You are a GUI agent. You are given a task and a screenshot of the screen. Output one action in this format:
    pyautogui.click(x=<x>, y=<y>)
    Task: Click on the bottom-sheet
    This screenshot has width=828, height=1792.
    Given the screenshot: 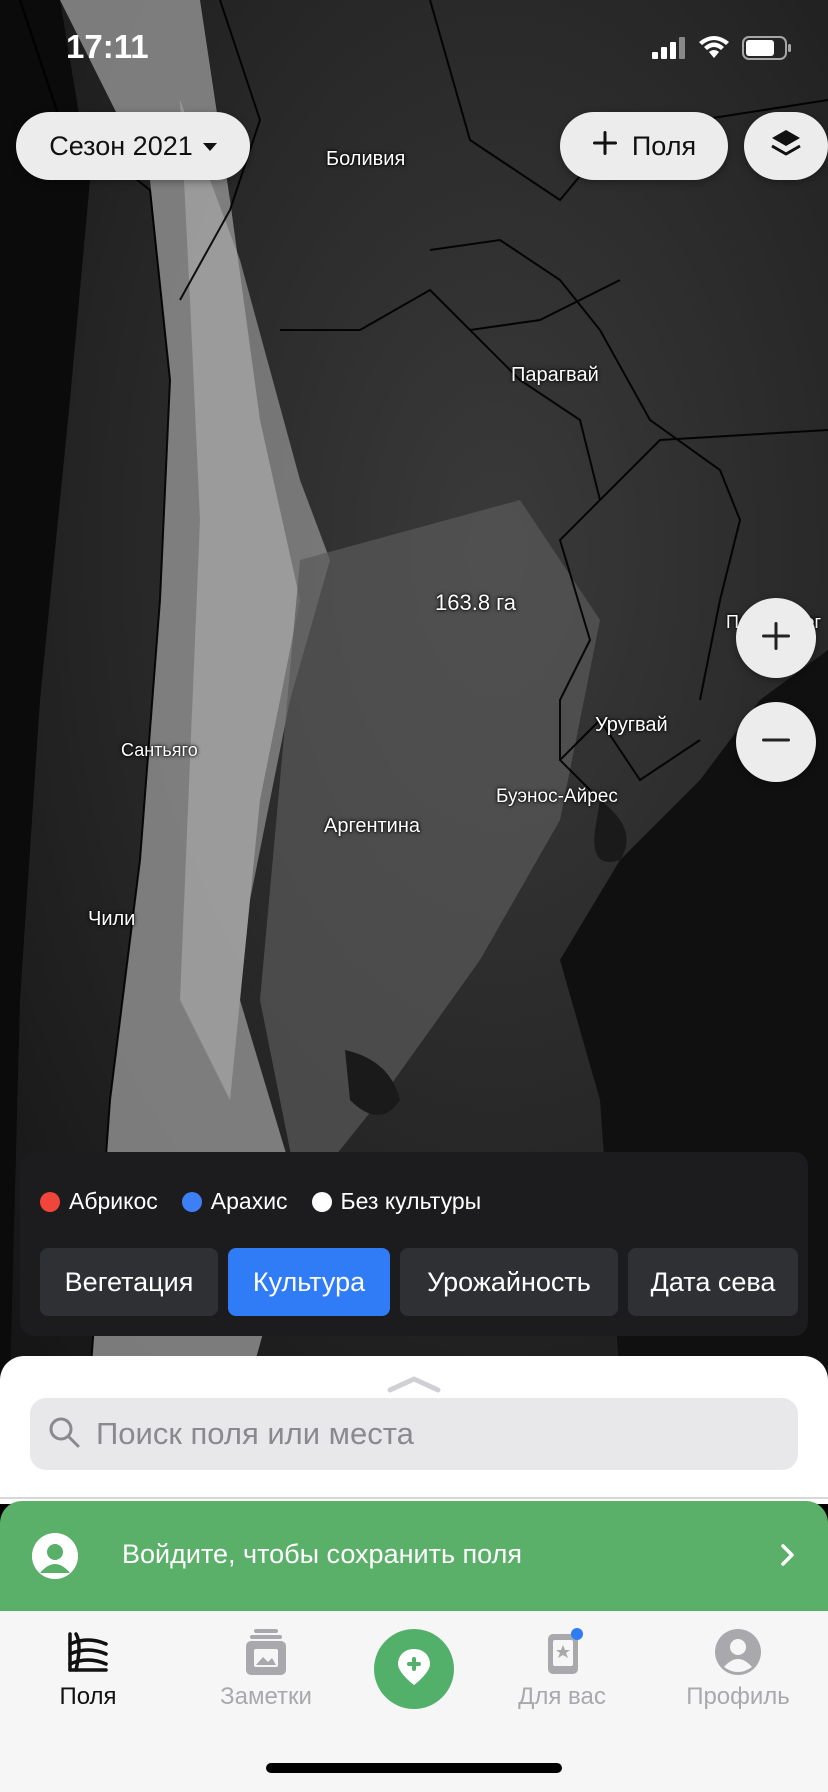 What is the action you would take?
    pyautogui.click(x=414, y=1430)
    